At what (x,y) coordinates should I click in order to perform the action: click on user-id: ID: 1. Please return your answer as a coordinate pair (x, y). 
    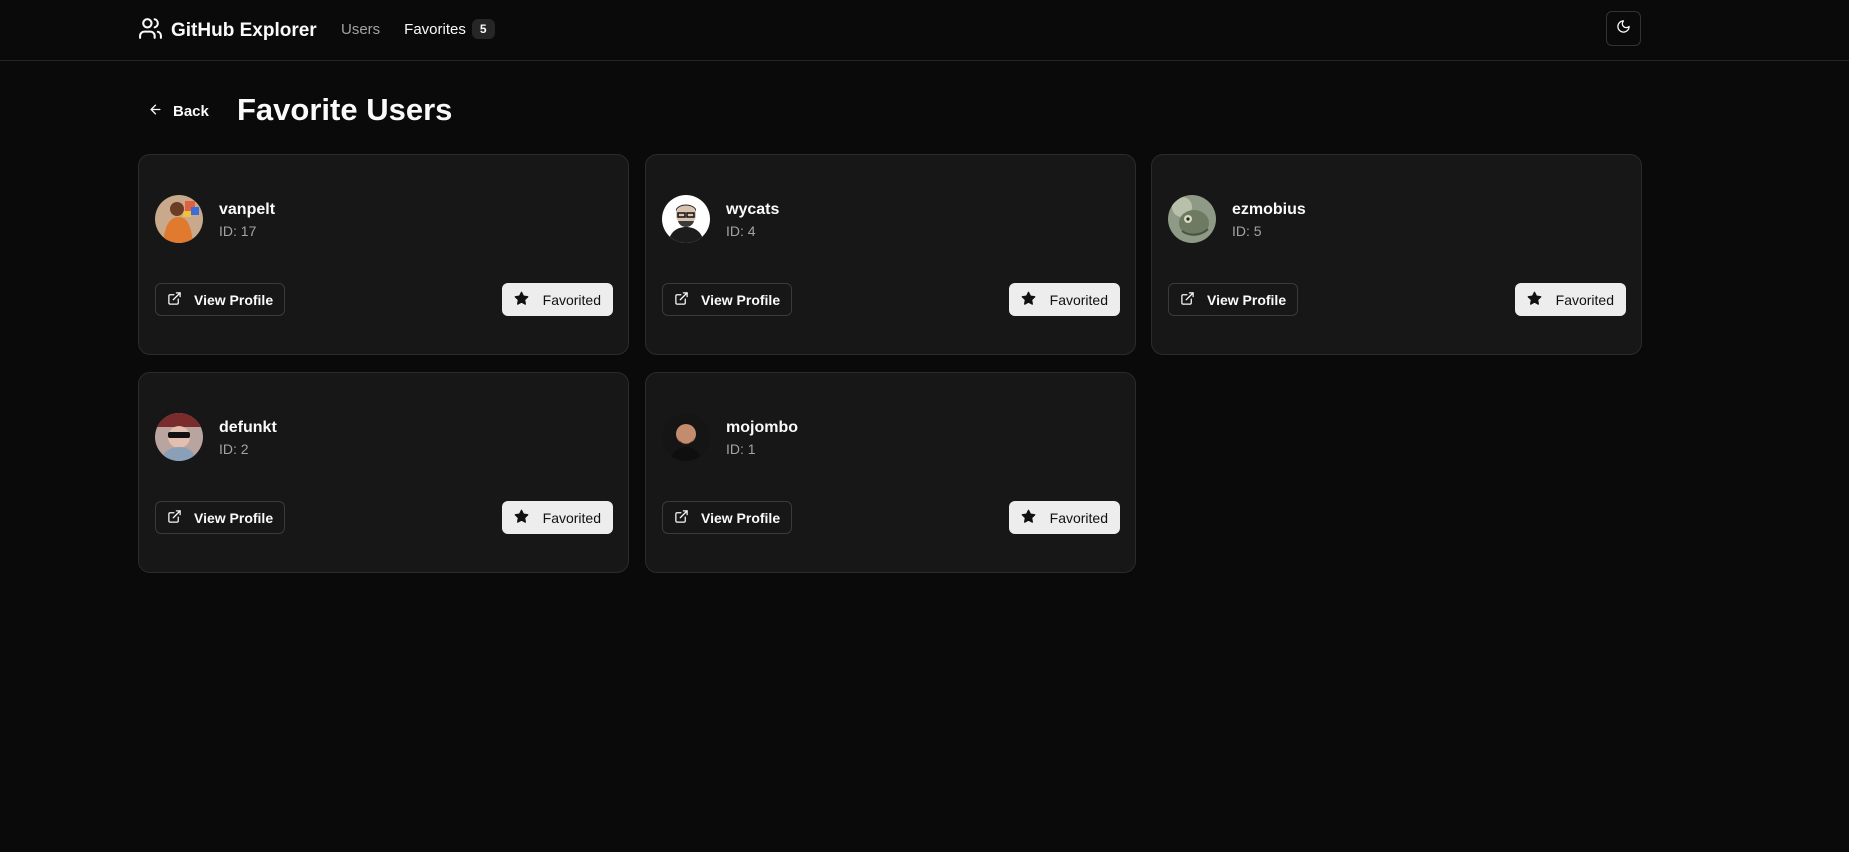
    Looking at the image, I should click on (741, 449).